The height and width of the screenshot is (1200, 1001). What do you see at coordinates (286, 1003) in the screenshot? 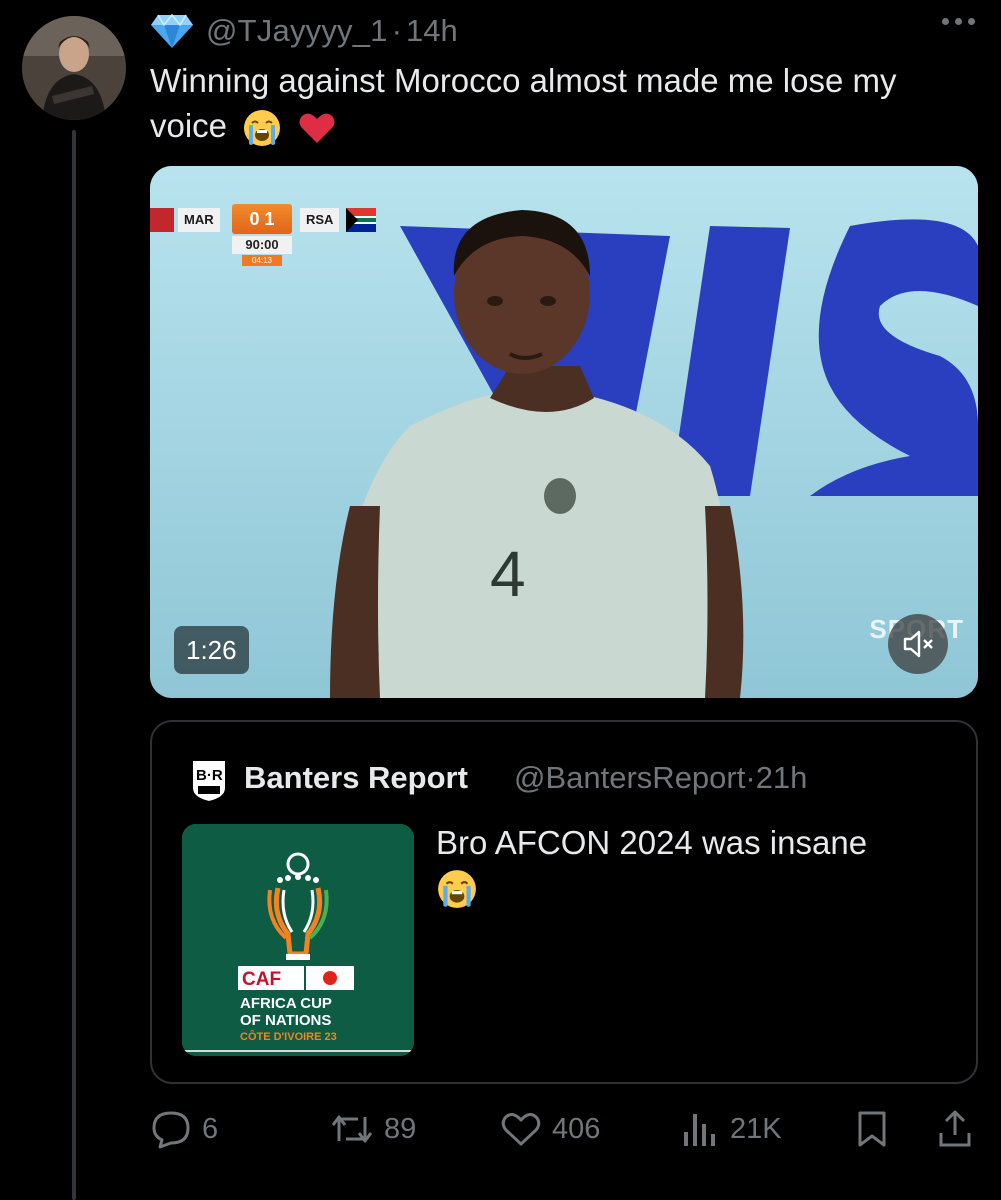
I see `afcon-line-1: AFRICA CUP` at bounding box center [286, 1003].